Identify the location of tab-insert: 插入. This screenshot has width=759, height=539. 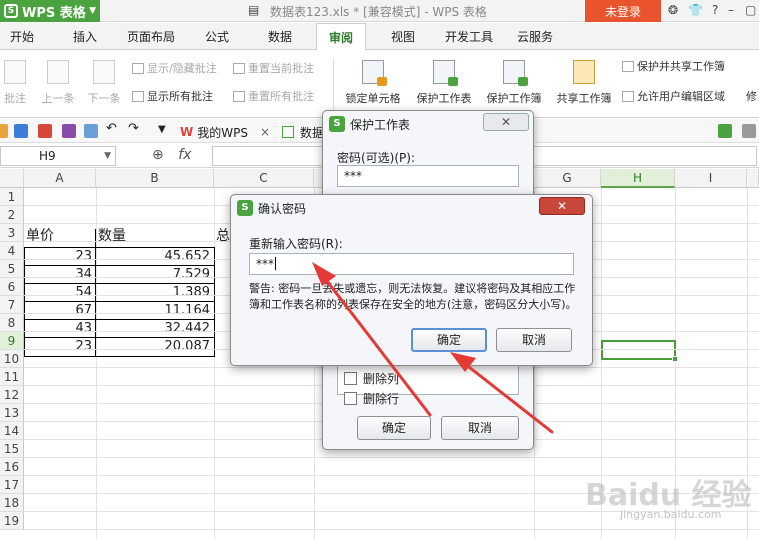
(85, 36).